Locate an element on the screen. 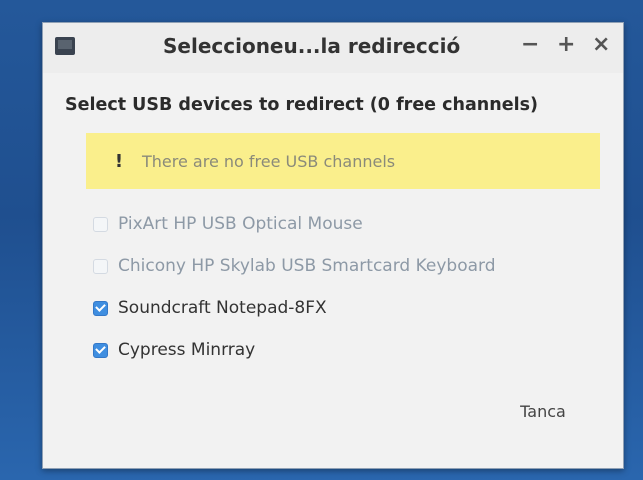 This screenshot has width=643, height=480. maximize-icon: + is located at coordinates (566, 44).